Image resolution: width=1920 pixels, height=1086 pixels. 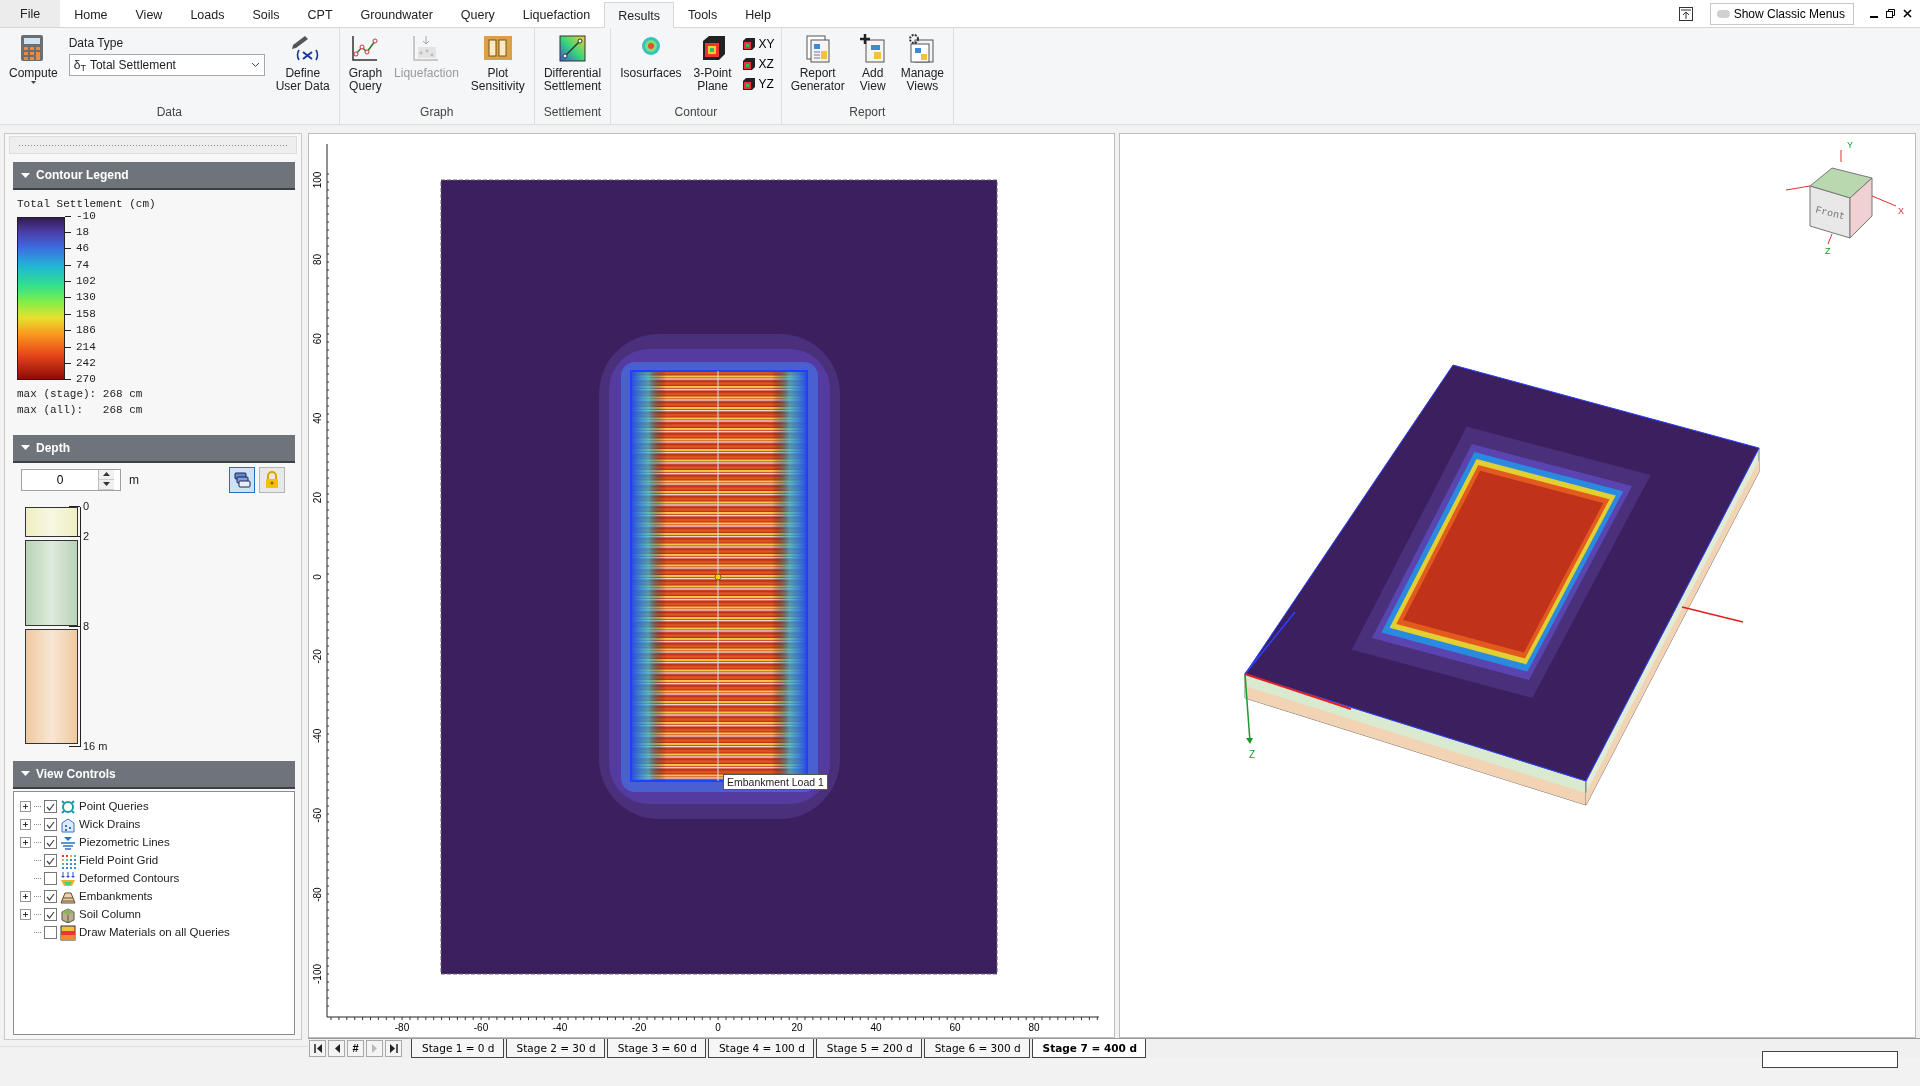 I want to click on ribbon-button: Plot Sensitivity, so click(x=497, y=63).